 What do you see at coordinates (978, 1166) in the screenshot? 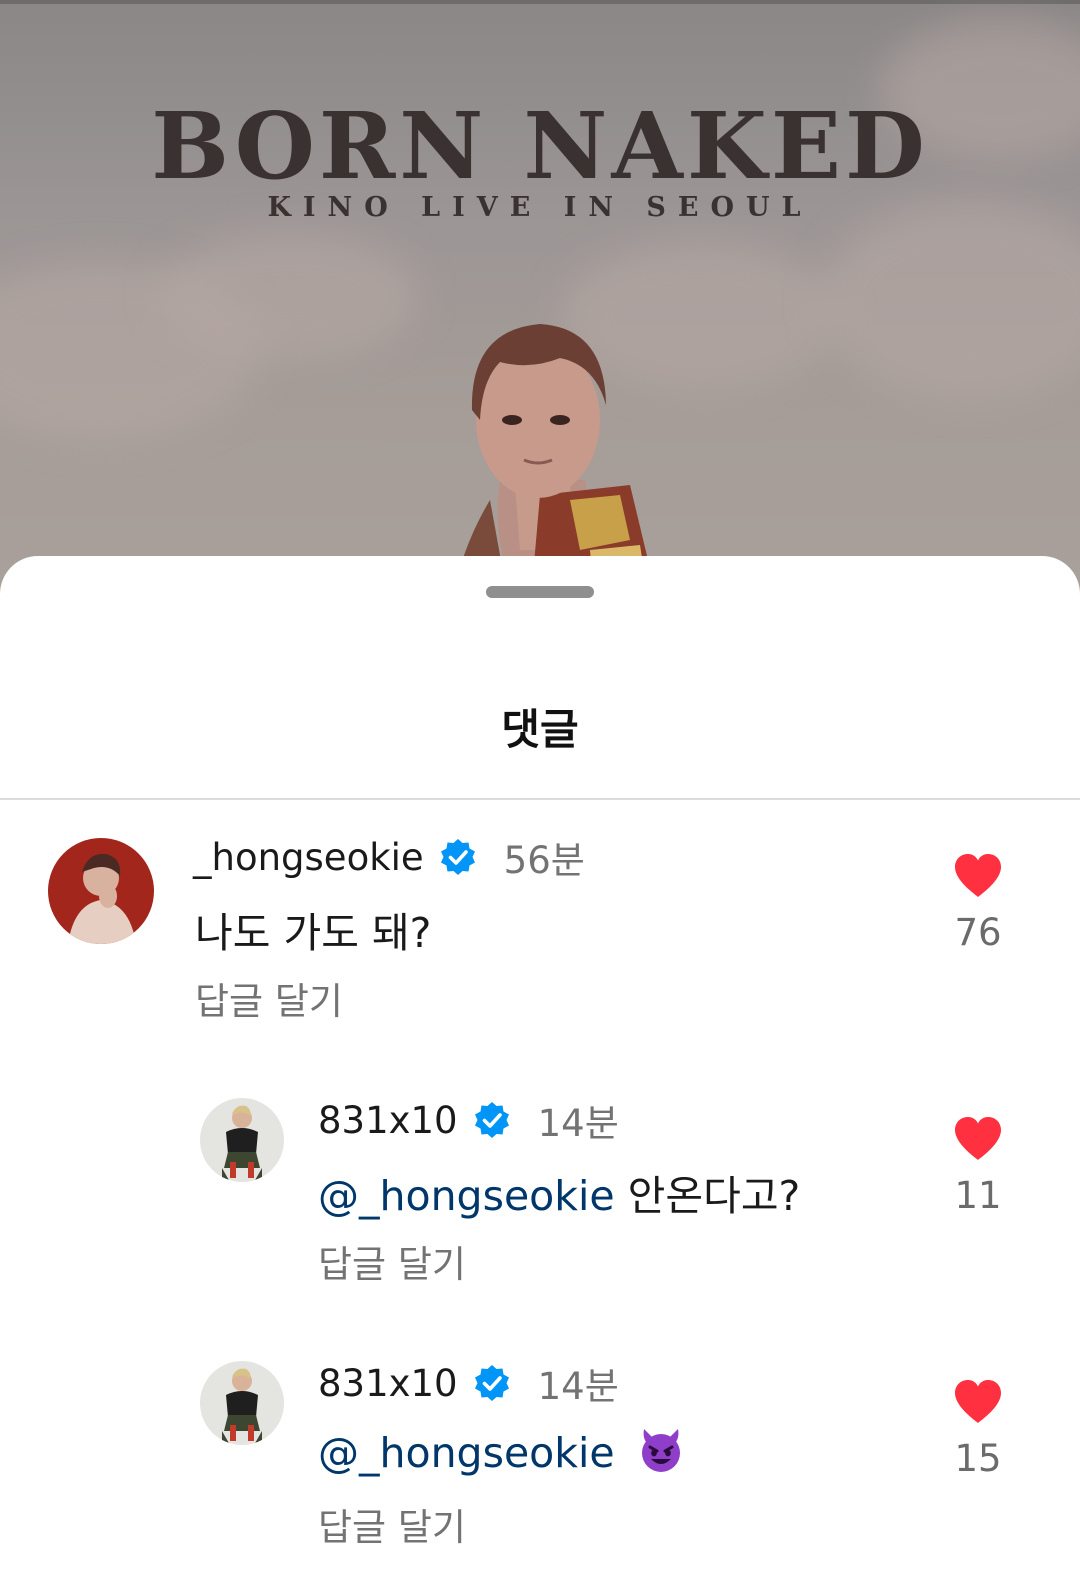
I see `like-control: 11` at bounding box center [978, 1166].